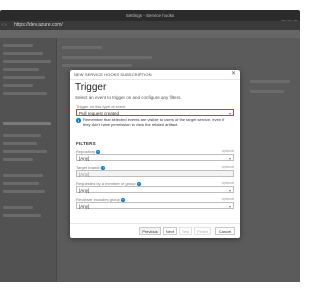  I want to click on close-icon: ✕, so click(233, 74).